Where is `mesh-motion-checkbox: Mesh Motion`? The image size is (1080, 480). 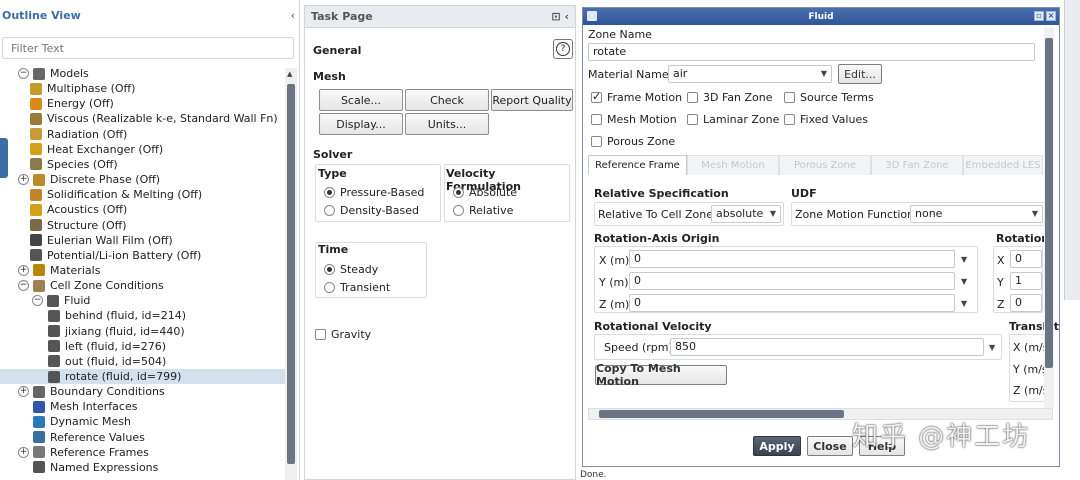 mesh-motion-checkbox: Mesh Motion is located at coordinates (634, 119).